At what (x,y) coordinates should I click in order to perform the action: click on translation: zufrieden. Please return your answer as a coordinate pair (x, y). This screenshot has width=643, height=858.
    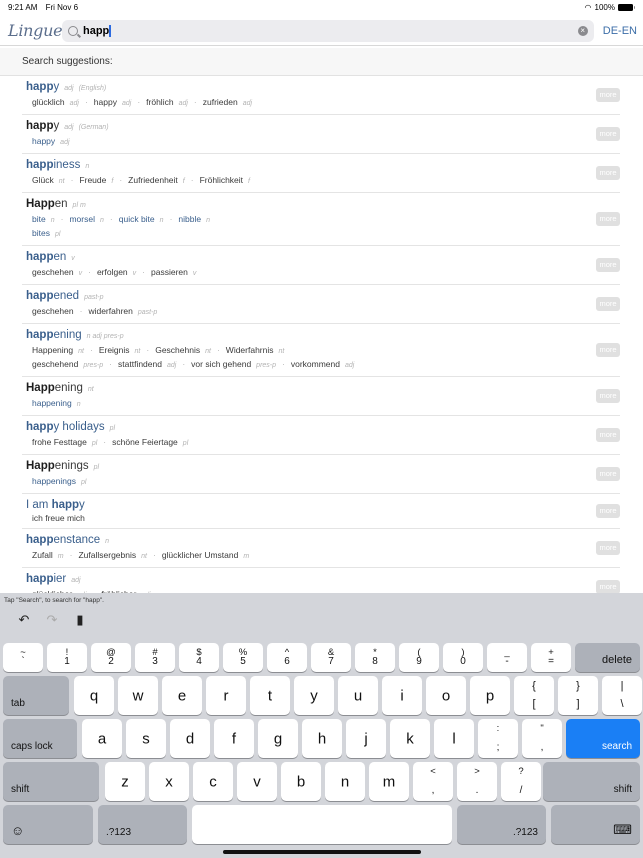
    Looking at the image, I should click on (220, 102).